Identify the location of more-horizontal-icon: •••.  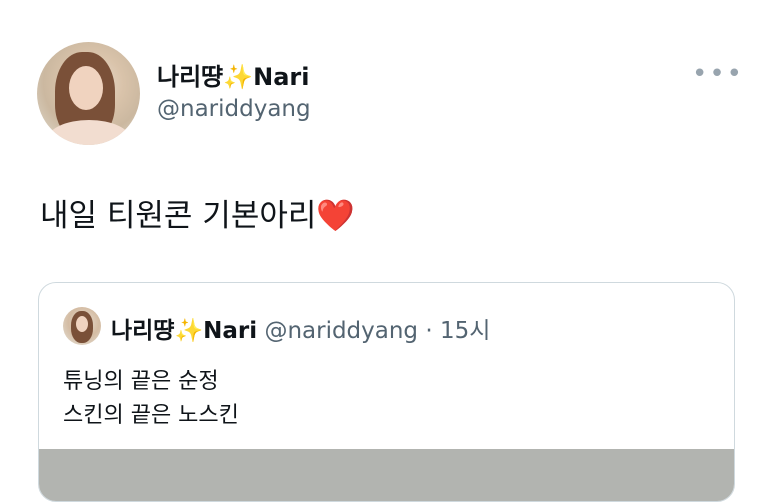
(718, 74).